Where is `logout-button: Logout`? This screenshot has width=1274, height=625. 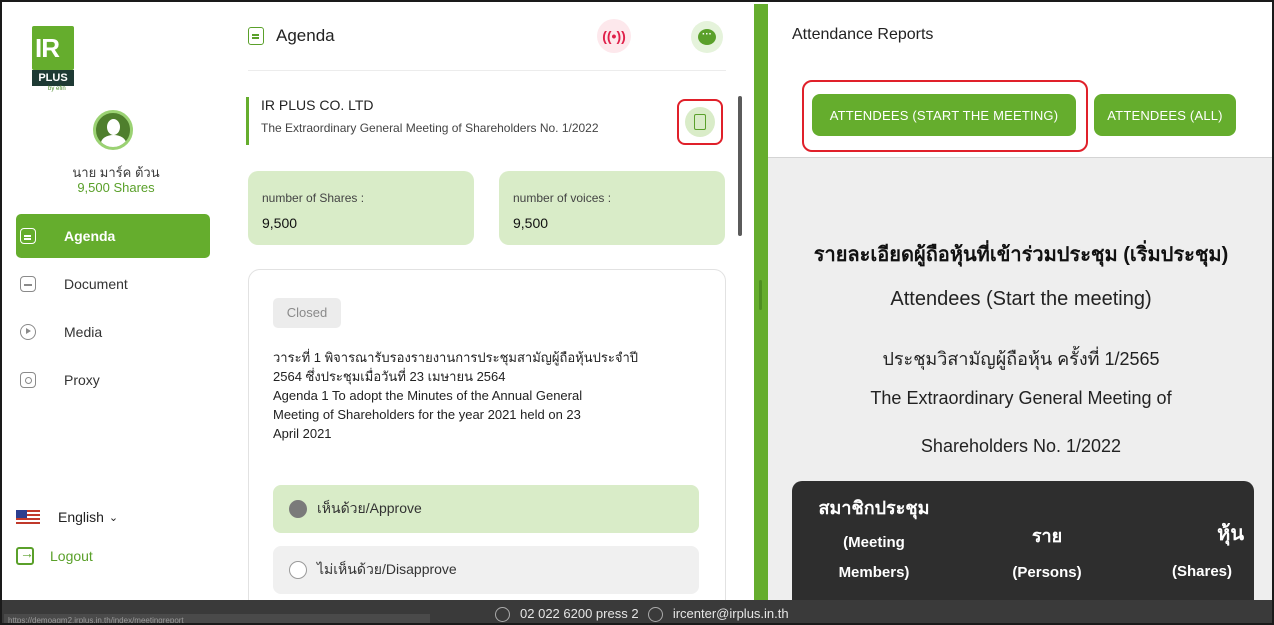
logout-button: Logout is located at coordinates (54, 555).